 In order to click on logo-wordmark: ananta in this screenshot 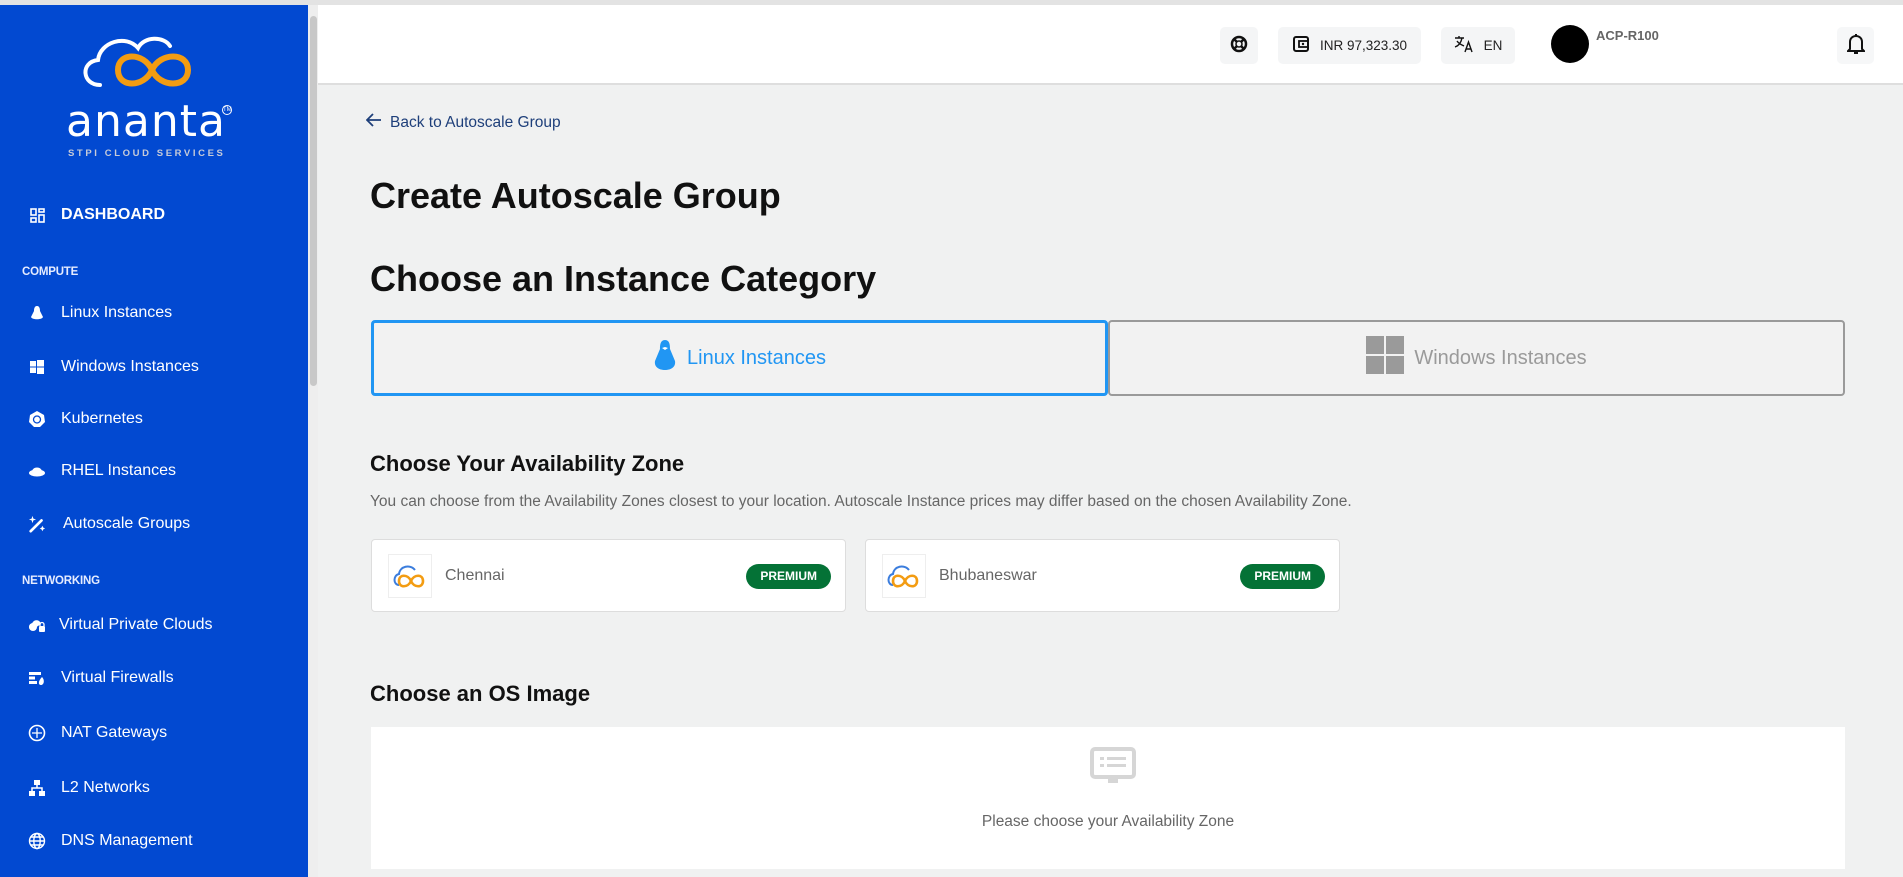, I will do `click(146, 121)`.